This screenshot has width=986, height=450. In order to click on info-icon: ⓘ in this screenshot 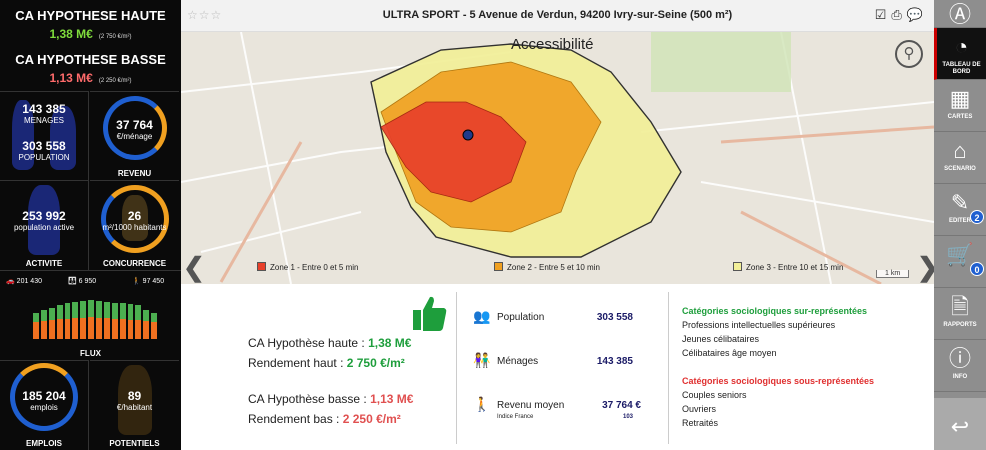, I will do `click(959, 358)`.